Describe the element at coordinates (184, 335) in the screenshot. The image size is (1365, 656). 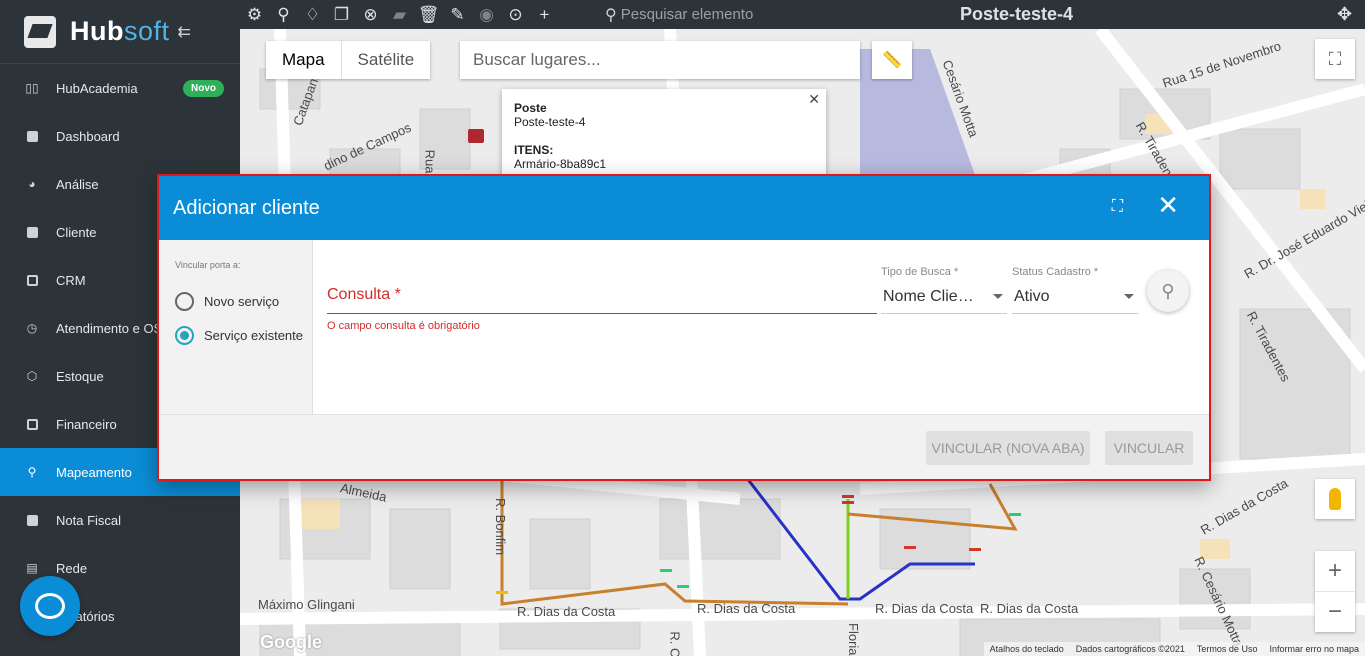
I see `radio-checked-icon` at that location.